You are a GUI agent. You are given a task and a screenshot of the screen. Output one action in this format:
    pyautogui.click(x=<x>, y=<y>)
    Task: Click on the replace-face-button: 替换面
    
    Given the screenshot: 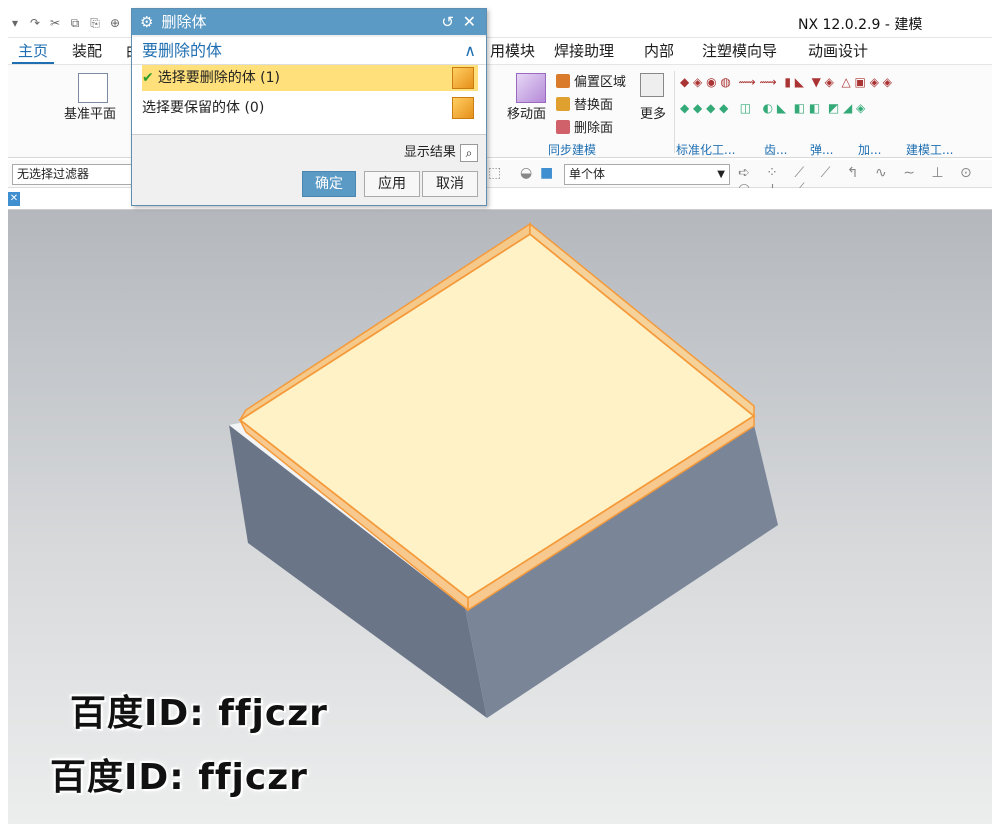 What is the action you would take?
    pyautogui.click(x=584, y=103)
    